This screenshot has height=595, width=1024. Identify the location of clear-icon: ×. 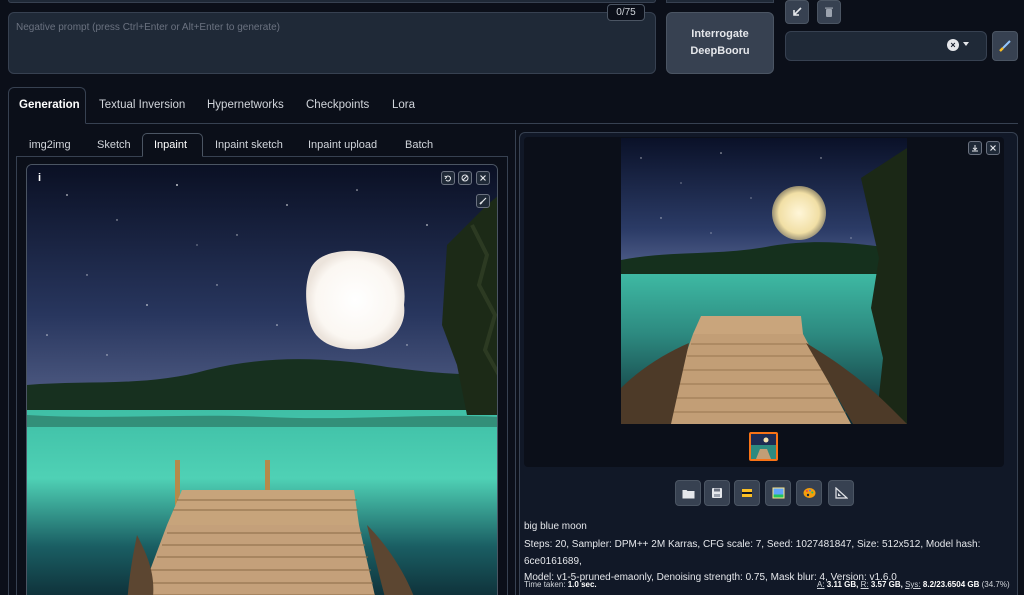
(953, 45).